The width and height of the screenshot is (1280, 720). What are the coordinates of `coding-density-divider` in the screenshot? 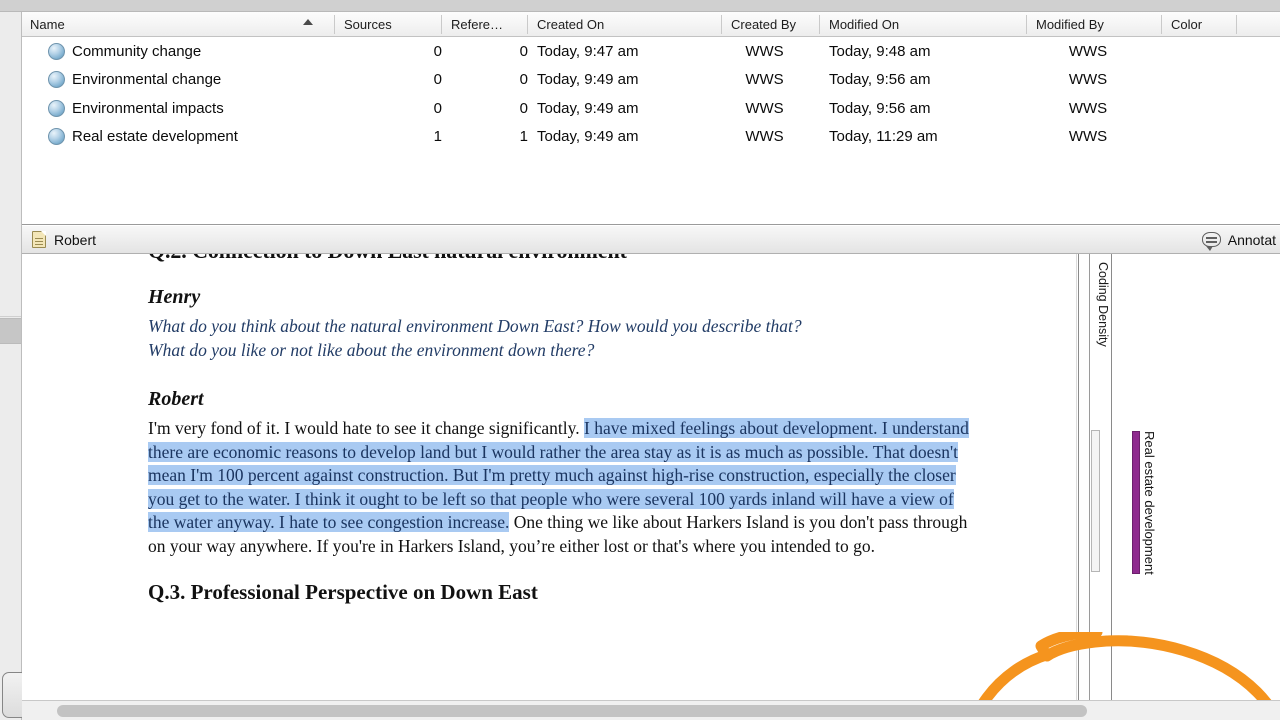 It's located at (1089, 477).